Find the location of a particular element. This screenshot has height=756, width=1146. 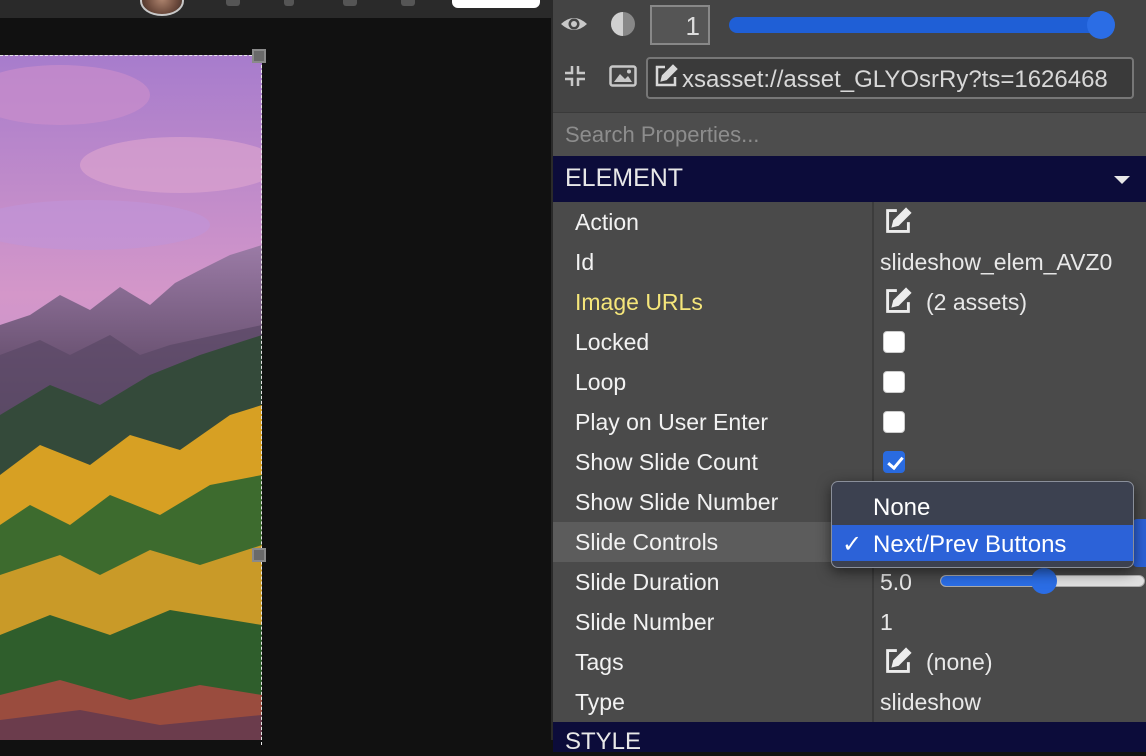

collapse-icon is located at coordinates (575, 78).